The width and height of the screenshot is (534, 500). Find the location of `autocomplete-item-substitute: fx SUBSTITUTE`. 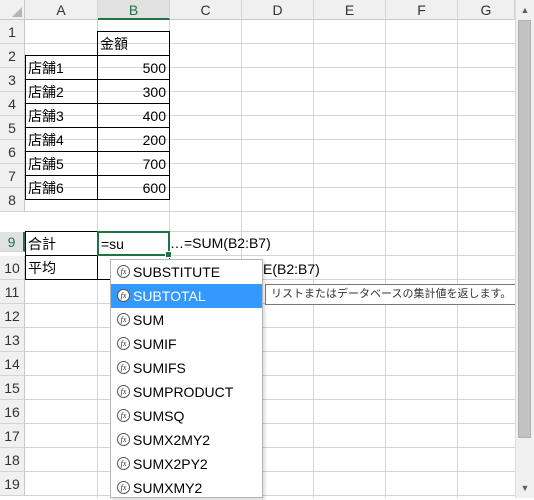

autocomplete-item-substitute: fx SUBSTITUTE is located at coordinates (186, 272).